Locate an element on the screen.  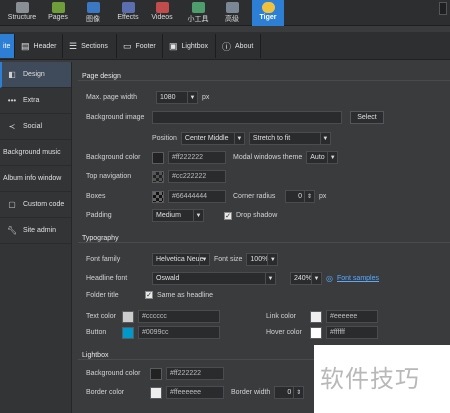
tab-about: ⓘ About is located at coordinates (239, 46).